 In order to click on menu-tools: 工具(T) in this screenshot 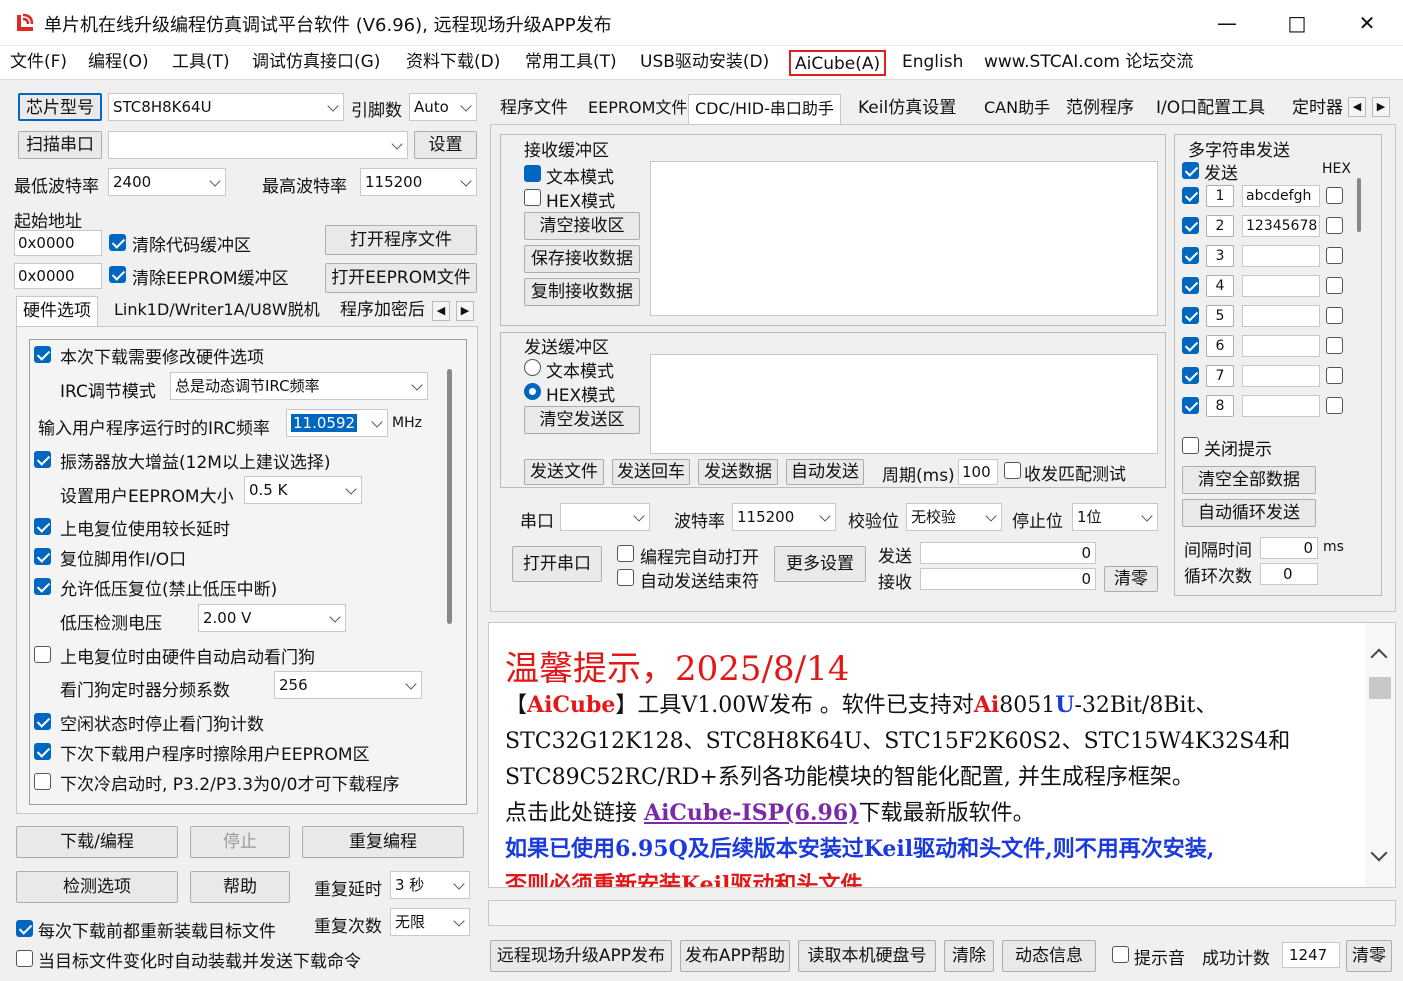, I will do `click(201, 63)`.